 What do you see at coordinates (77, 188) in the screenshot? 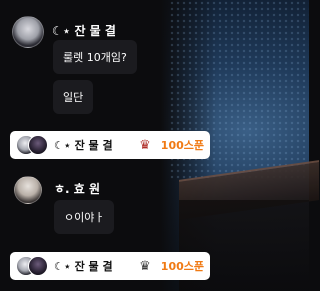
I see `chat-username: ㅎ. 효 원` at bounding box center [77, 188].